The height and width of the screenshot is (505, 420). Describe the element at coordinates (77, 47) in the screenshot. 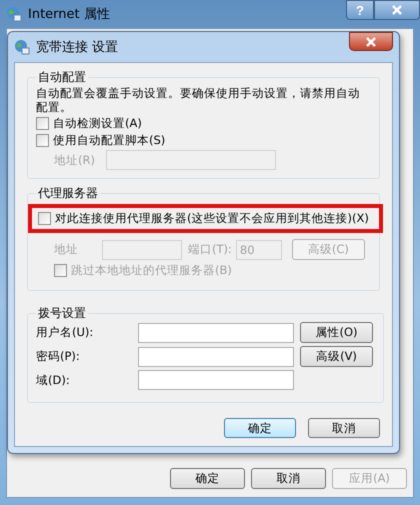

I see `dialog-title: 宽带连接 设置` at that location.